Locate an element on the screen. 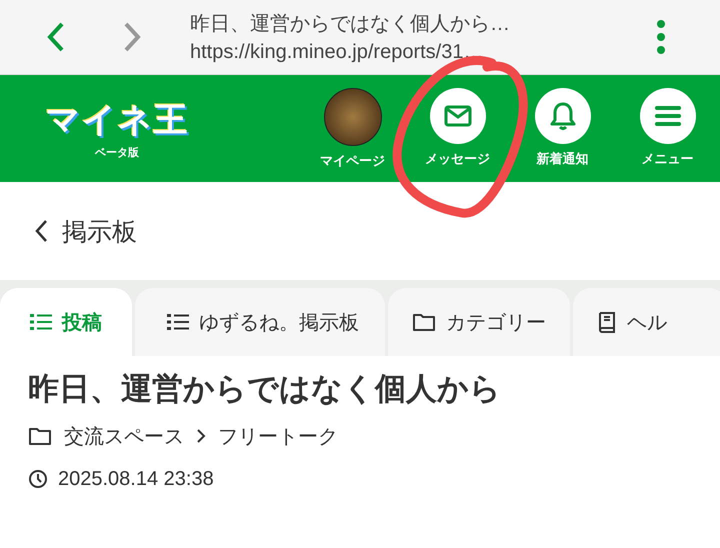  post-title: 昨日、運営からではなく個人から is located at coordinates (265, 389).